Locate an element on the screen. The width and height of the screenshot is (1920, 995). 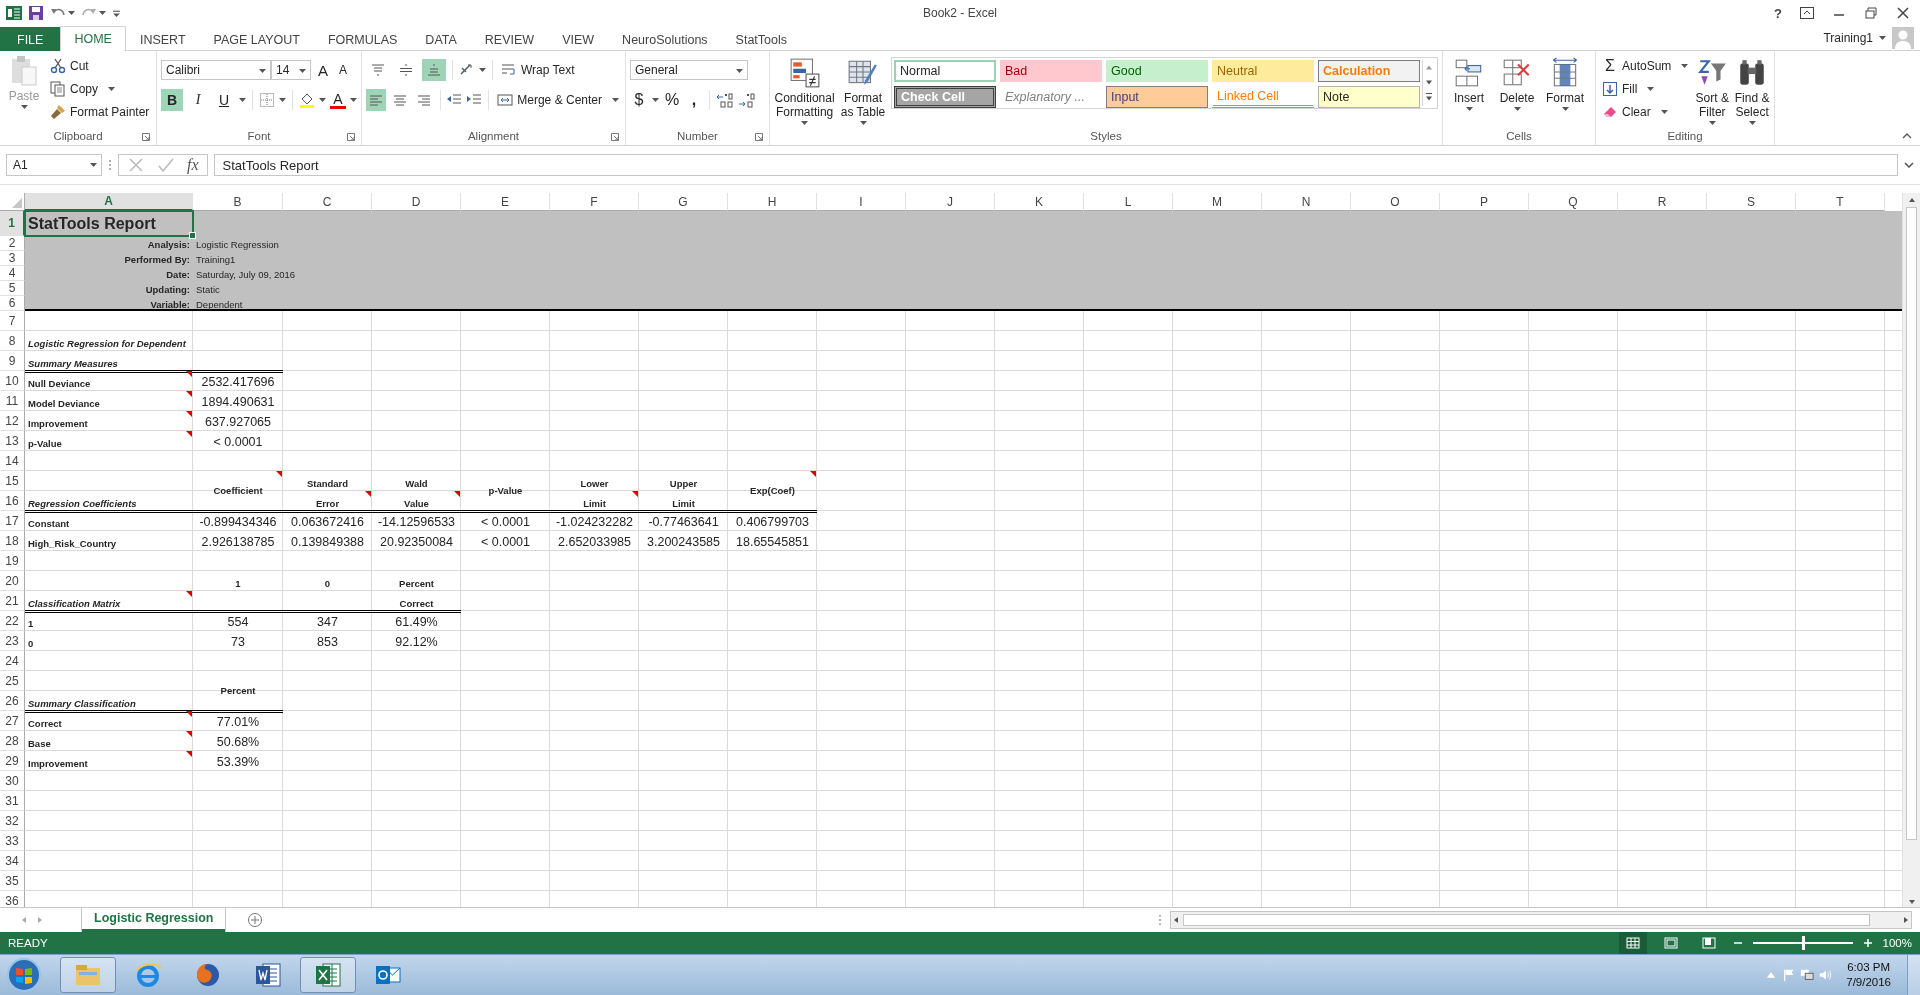
fill-button: Fill is located at coordinates (1645, 88).